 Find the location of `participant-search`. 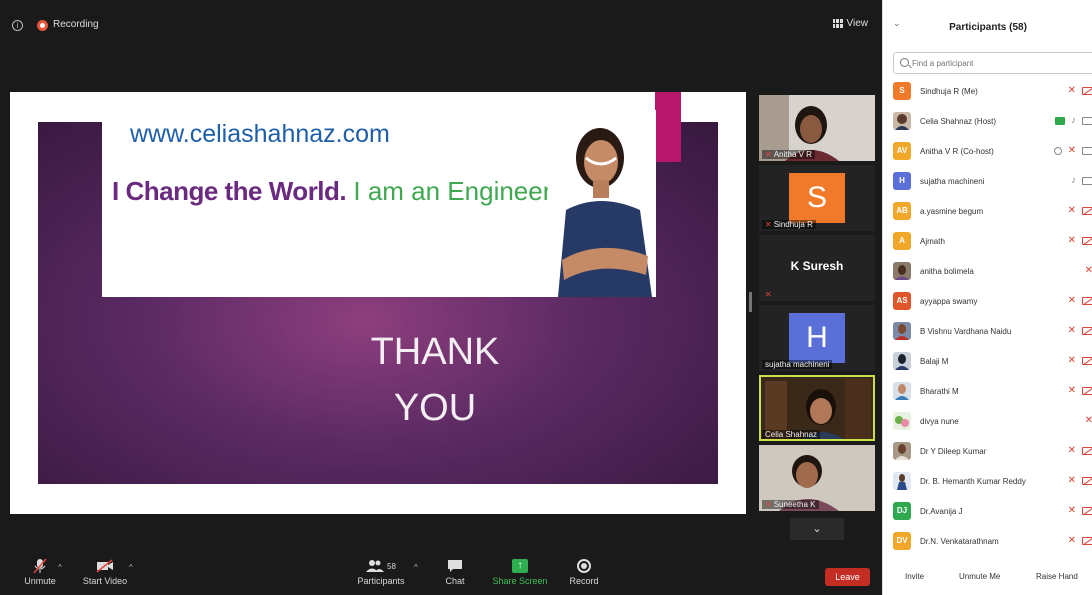

participant-search is located at coordinates (992, 63).